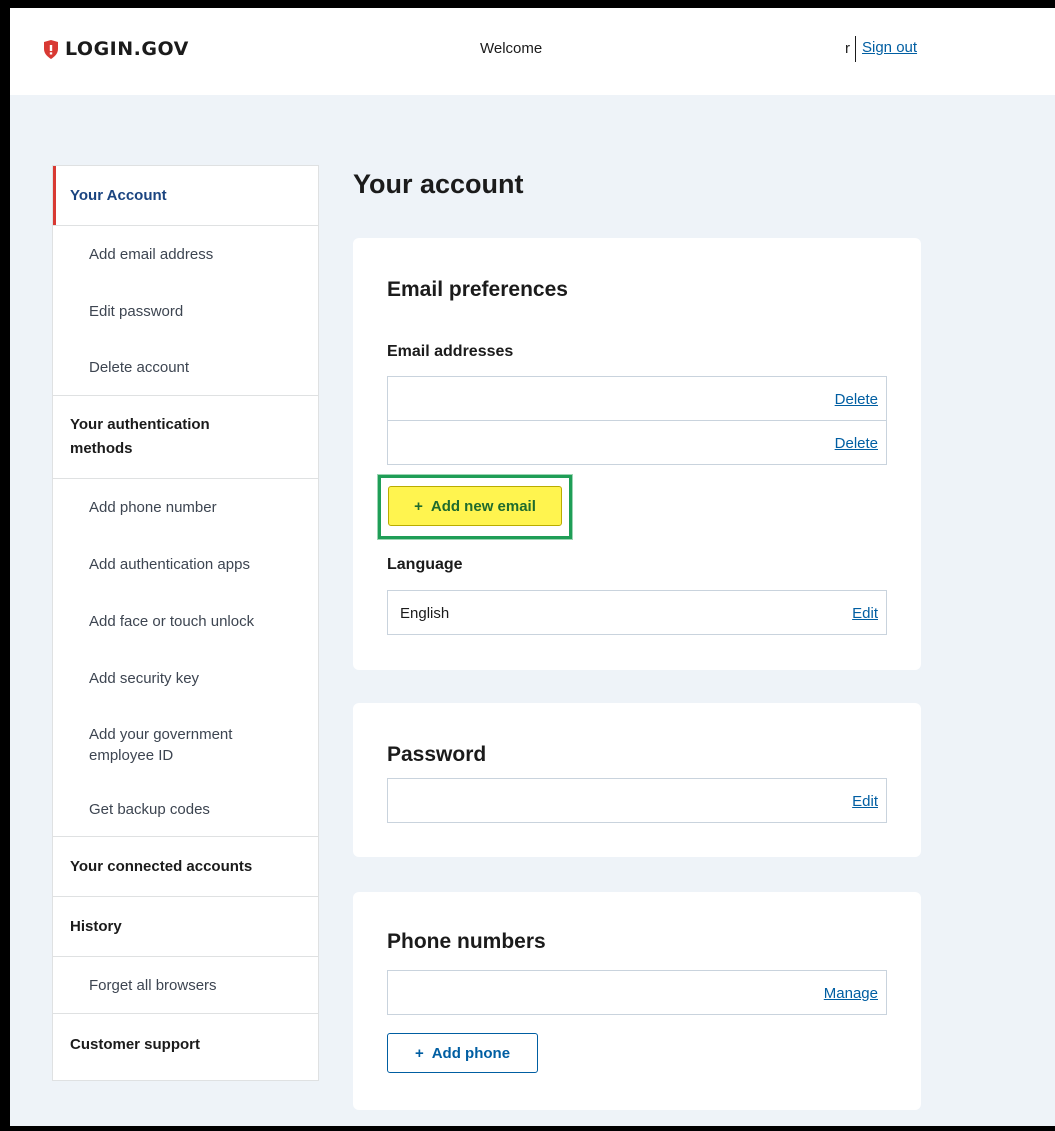 The width and height of the screenshot is (1055, 1131). I want to click on password-card: Password Edit, so click(637, 780).